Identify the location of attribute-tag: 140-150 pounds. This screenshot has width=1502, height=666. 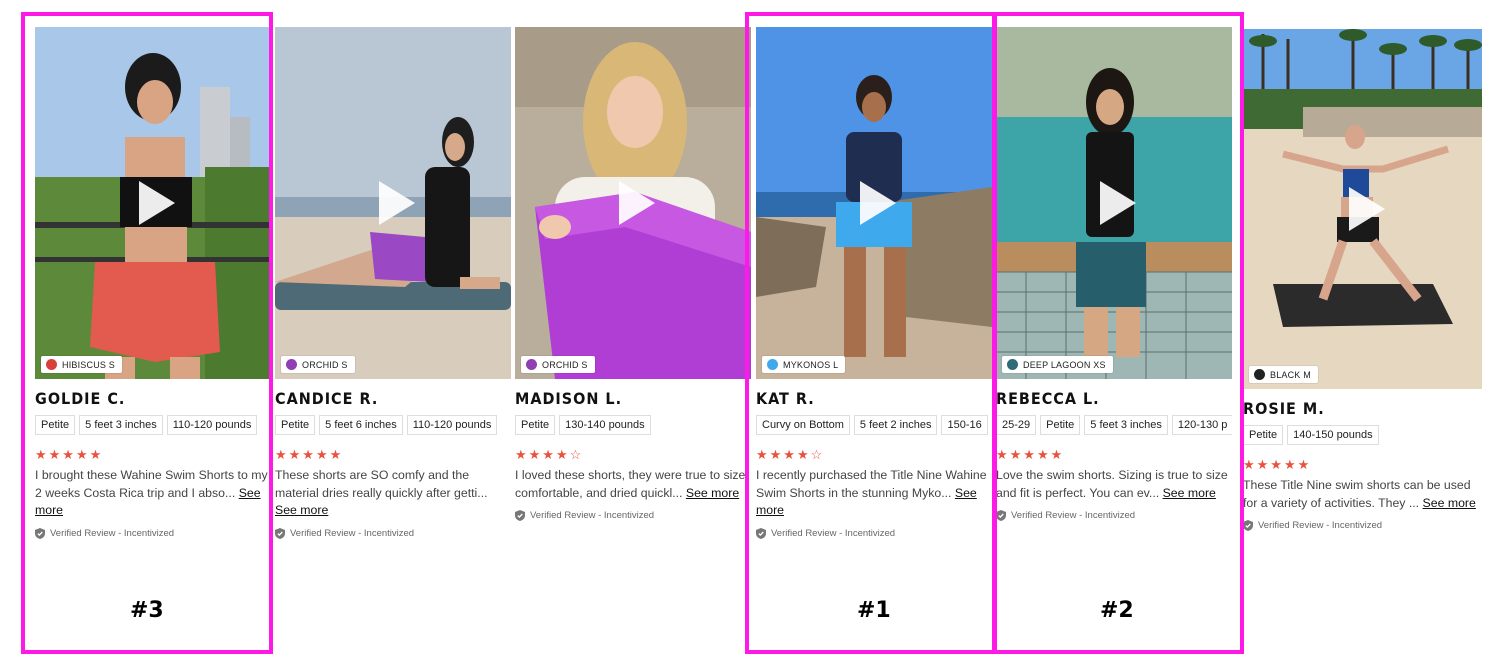
(1333, 435).